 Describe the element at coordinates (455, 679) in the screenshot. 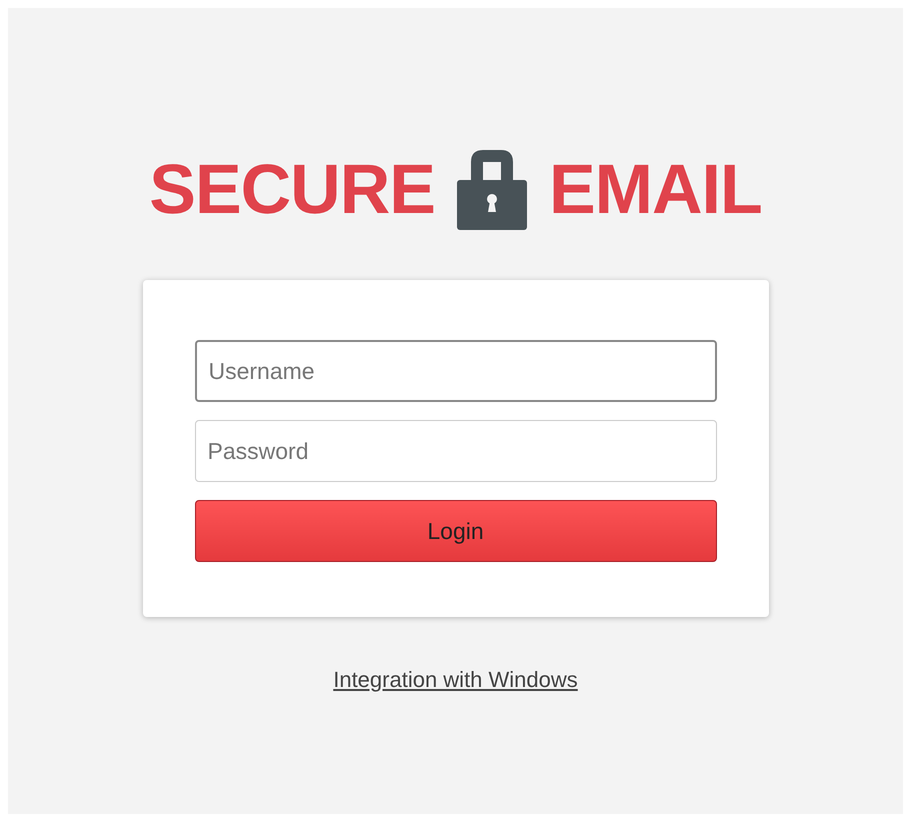

I see `integration-link: Integration with Windows` at that location.